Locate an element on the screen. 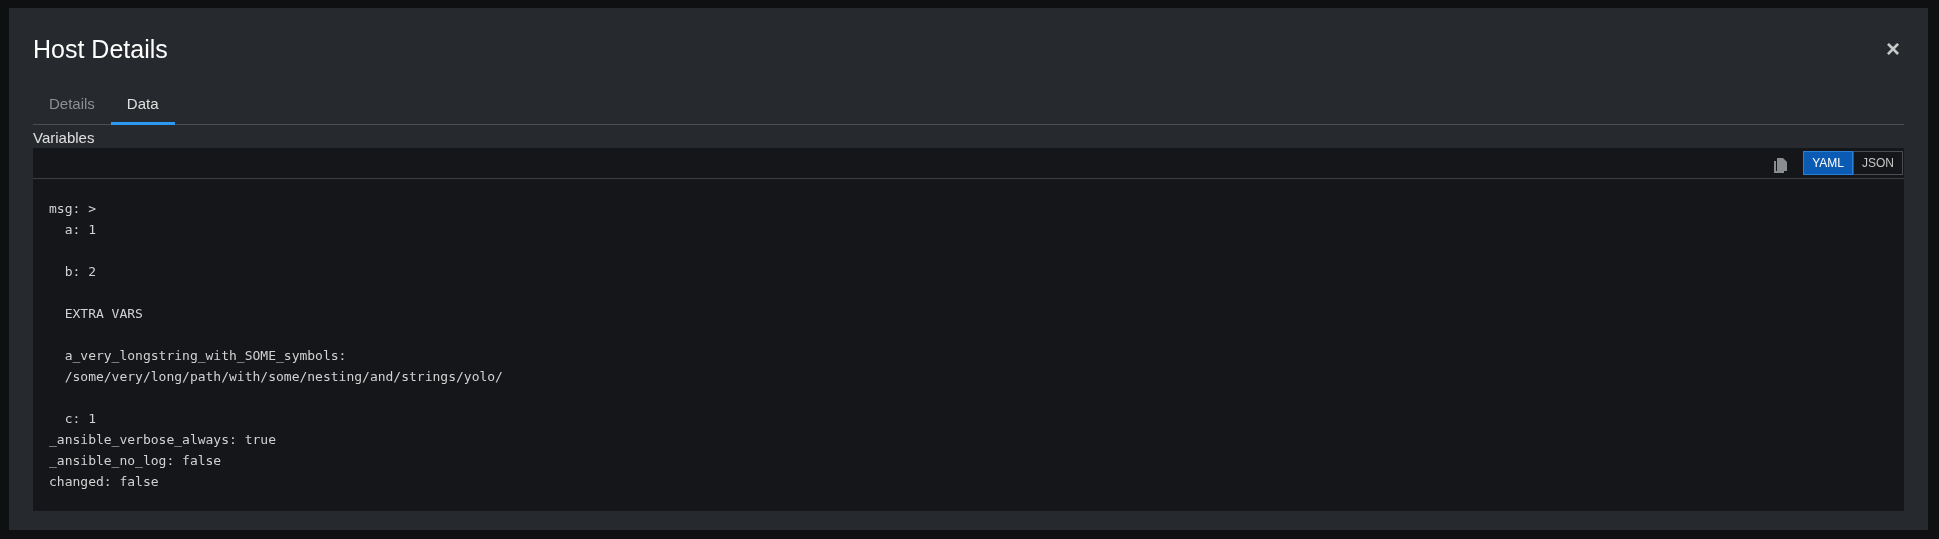  mode-toggle: YAML is located at coordinates (1828, 163).